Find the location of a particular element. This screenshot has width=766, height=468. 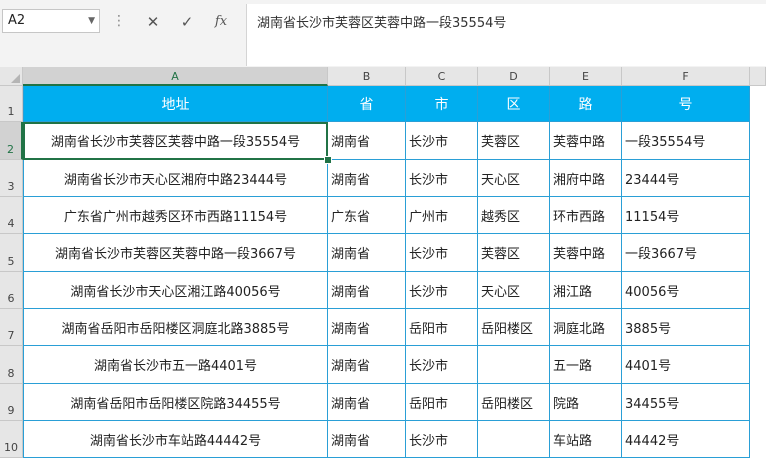

row-number: 10 is located at coordinates (11, 447).